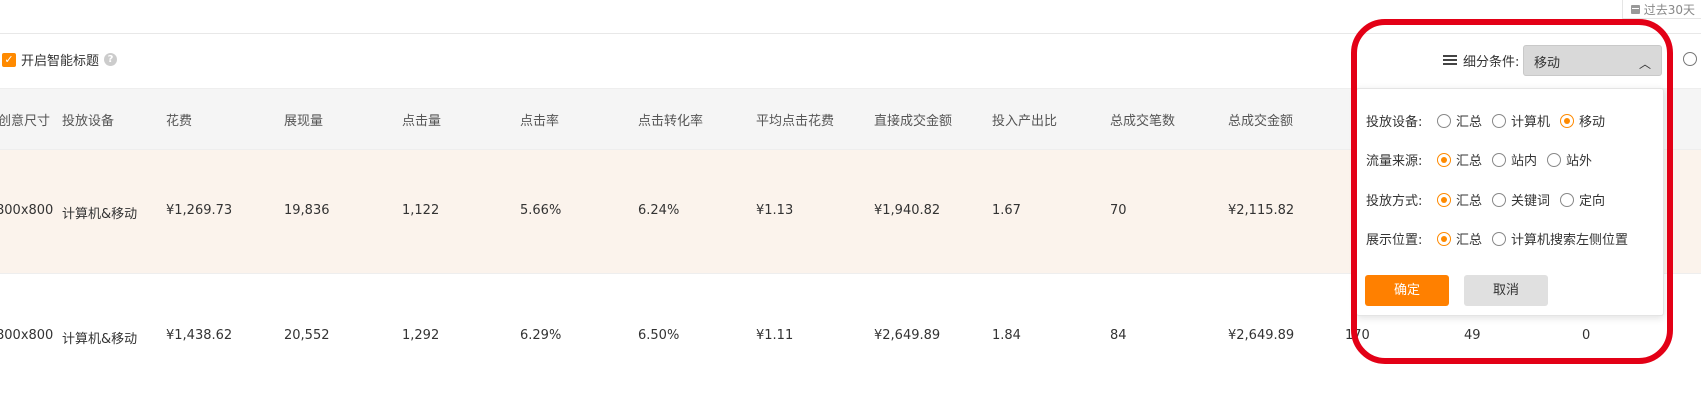 This screenshot has width=1701, height=393. What do you see at coordinates (541, 210) in the screenshot?
I see `table-cell: 5.66%` at bounding box center [541, 210].